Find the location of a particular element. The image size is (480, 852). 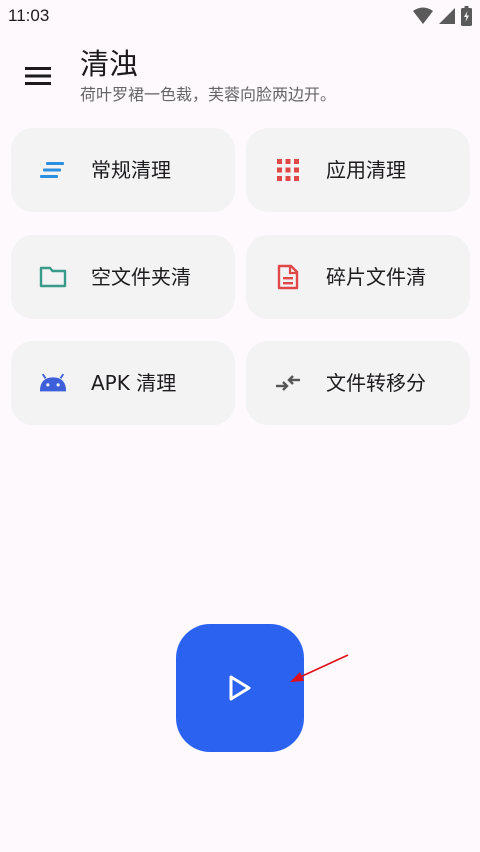

card-label: APK 清理 is located at coordinates (134, 383).